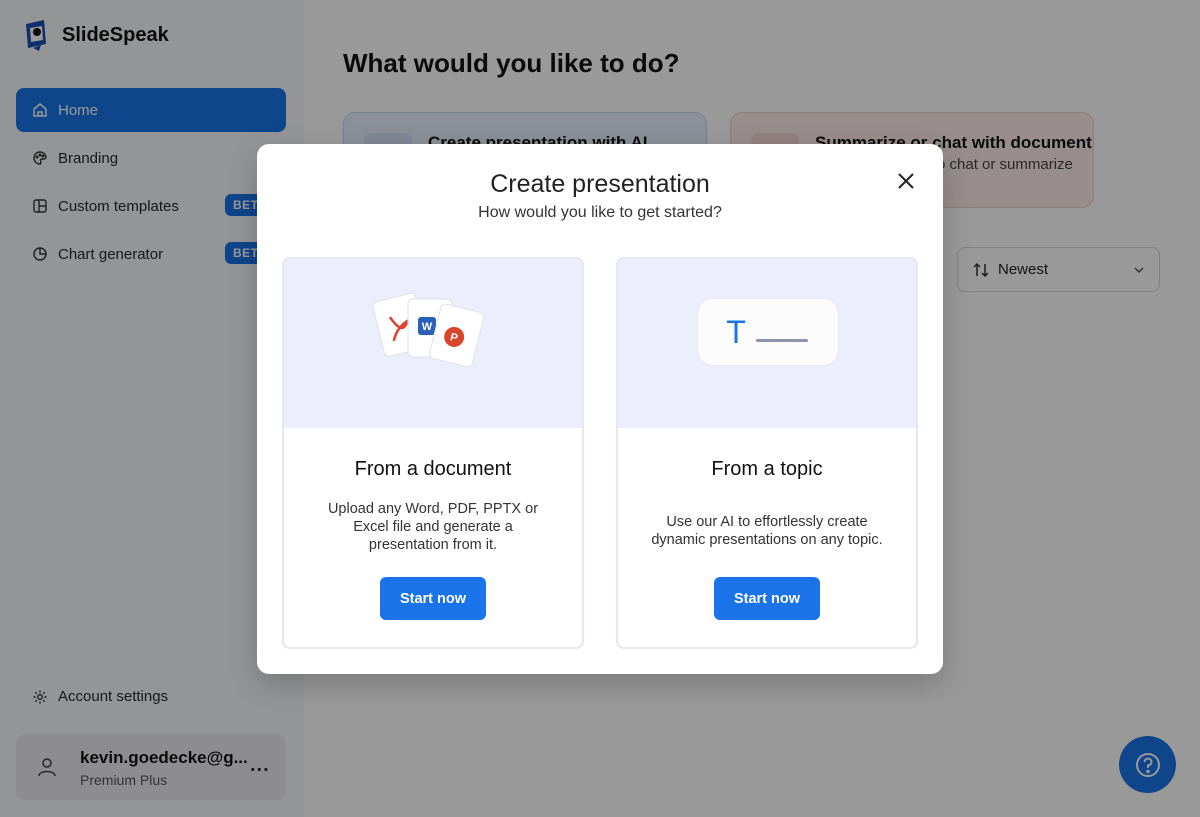  I want to click on close-icon, so click(906, 181).